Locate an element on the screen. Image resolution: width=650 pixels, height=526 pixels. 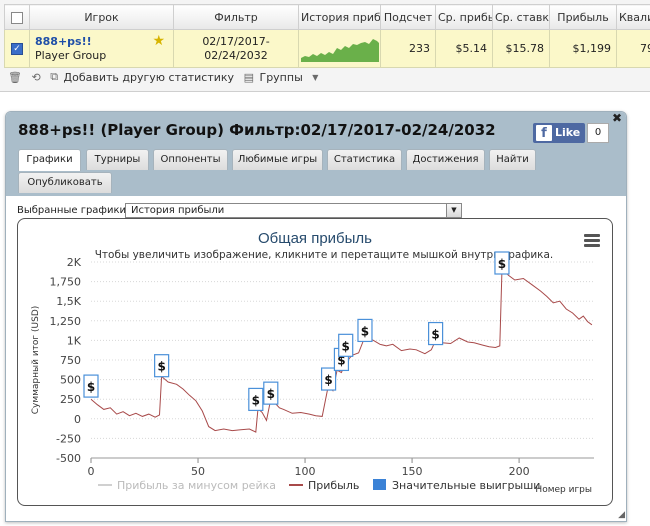
tab-favorite-games: Любимые игры is located at coordinates (277, 159).